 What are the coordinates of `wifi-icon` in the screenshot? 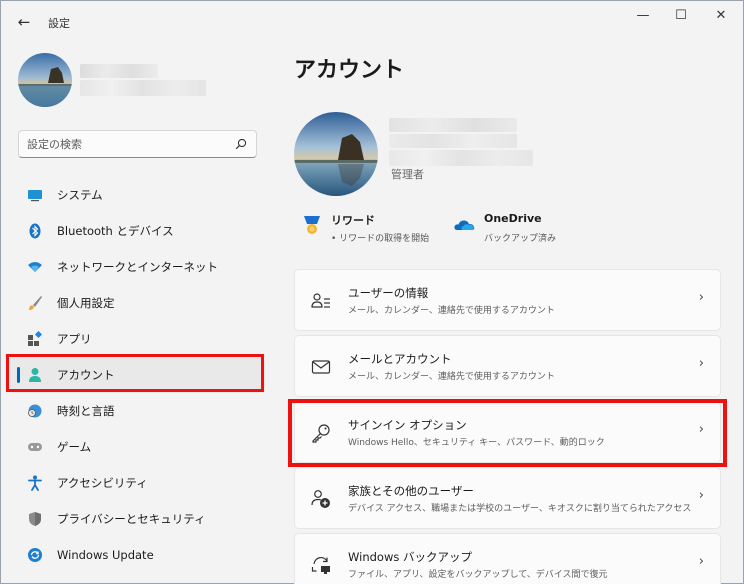 It's located at (35, 267).